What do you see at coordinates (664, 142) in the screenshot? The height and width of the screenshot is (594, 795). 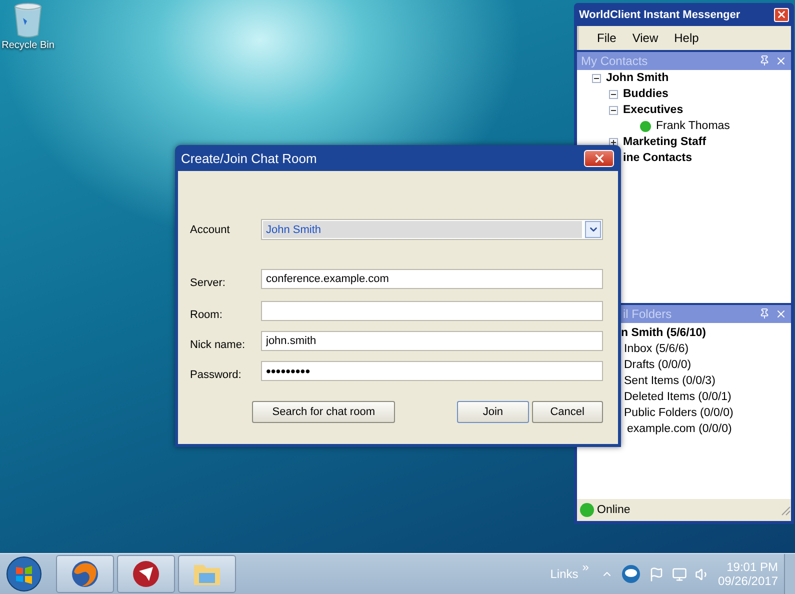 I see `tree-item: Marketing Staff` at bounding box center [664, 142].